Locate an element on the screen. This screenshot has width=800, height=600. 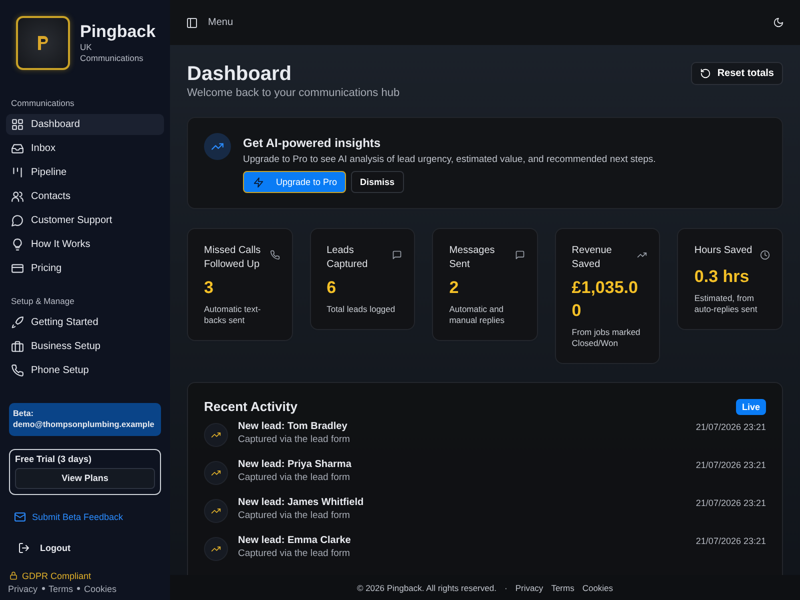
page-subtitle: Welcome back to your communications hub is located at coordinates (293, 93).